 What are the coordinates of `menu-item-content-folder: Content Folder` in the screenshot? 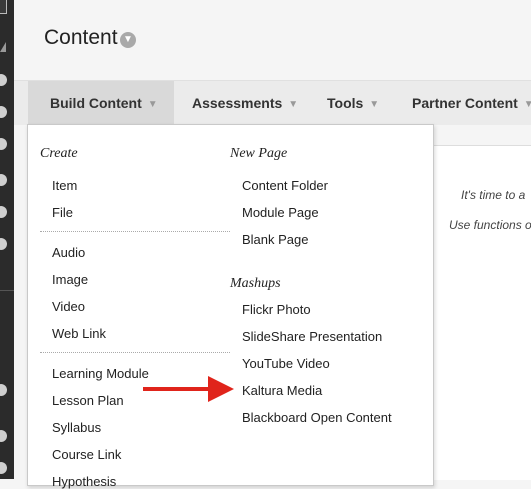 It's located at (285, 185).